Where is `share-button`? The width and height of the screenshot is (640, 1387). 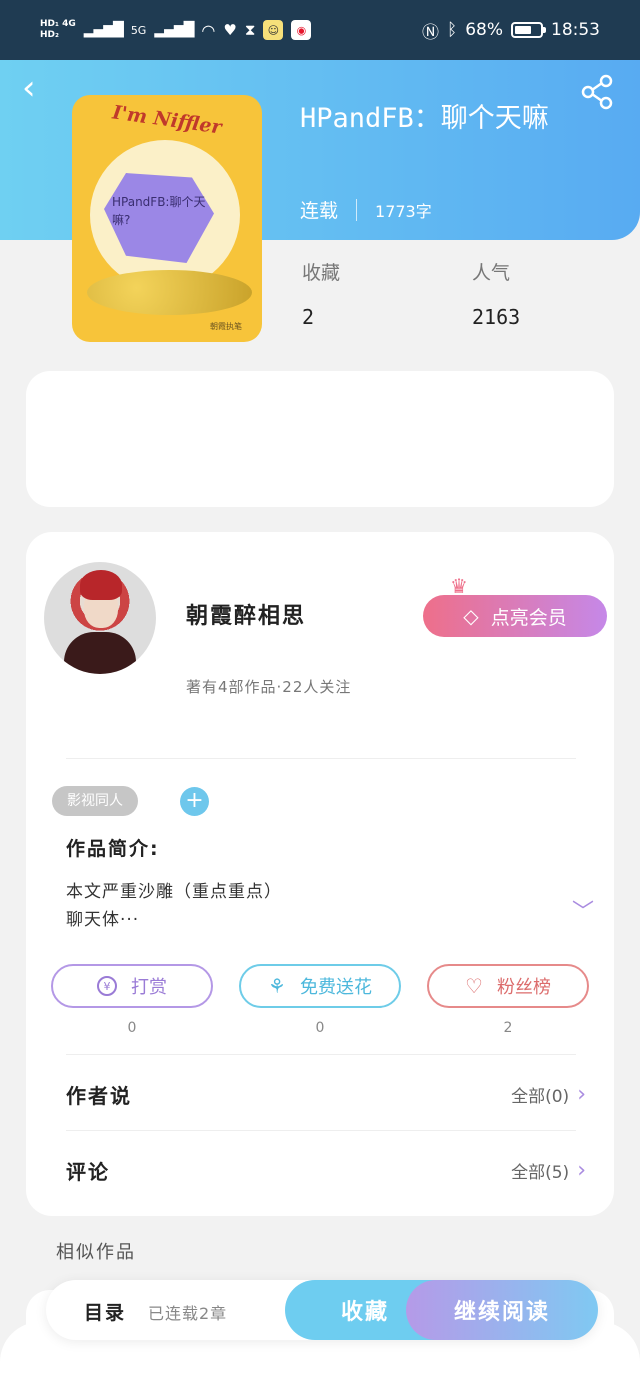
share-button is located at coordinates (598, 92).